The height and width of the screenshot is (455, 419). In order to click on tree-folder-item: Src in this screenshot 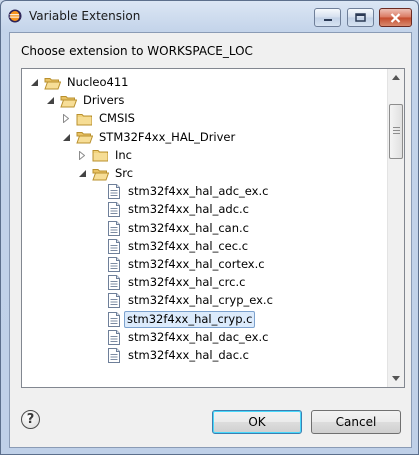, I will do `click(105, 173)`.